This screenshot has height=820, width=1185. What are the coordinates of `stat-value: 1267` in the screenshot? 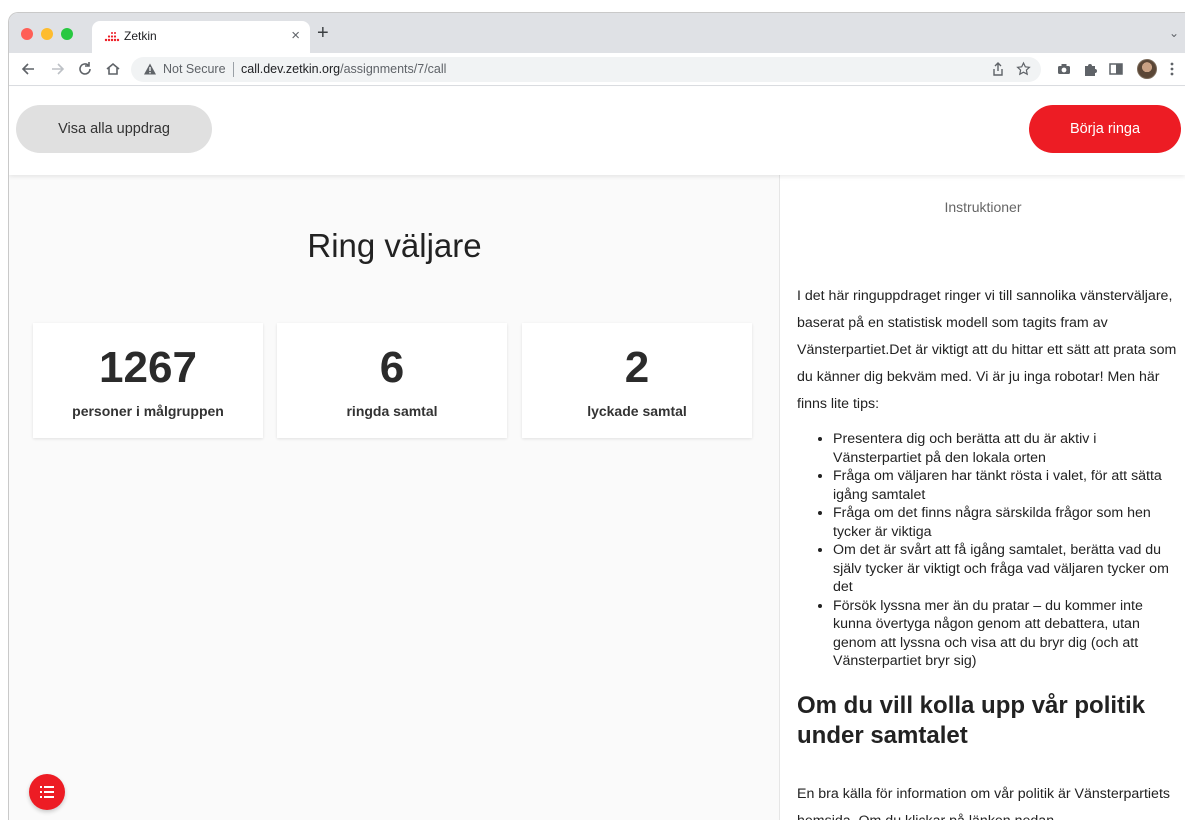 It's located at (148, 367).